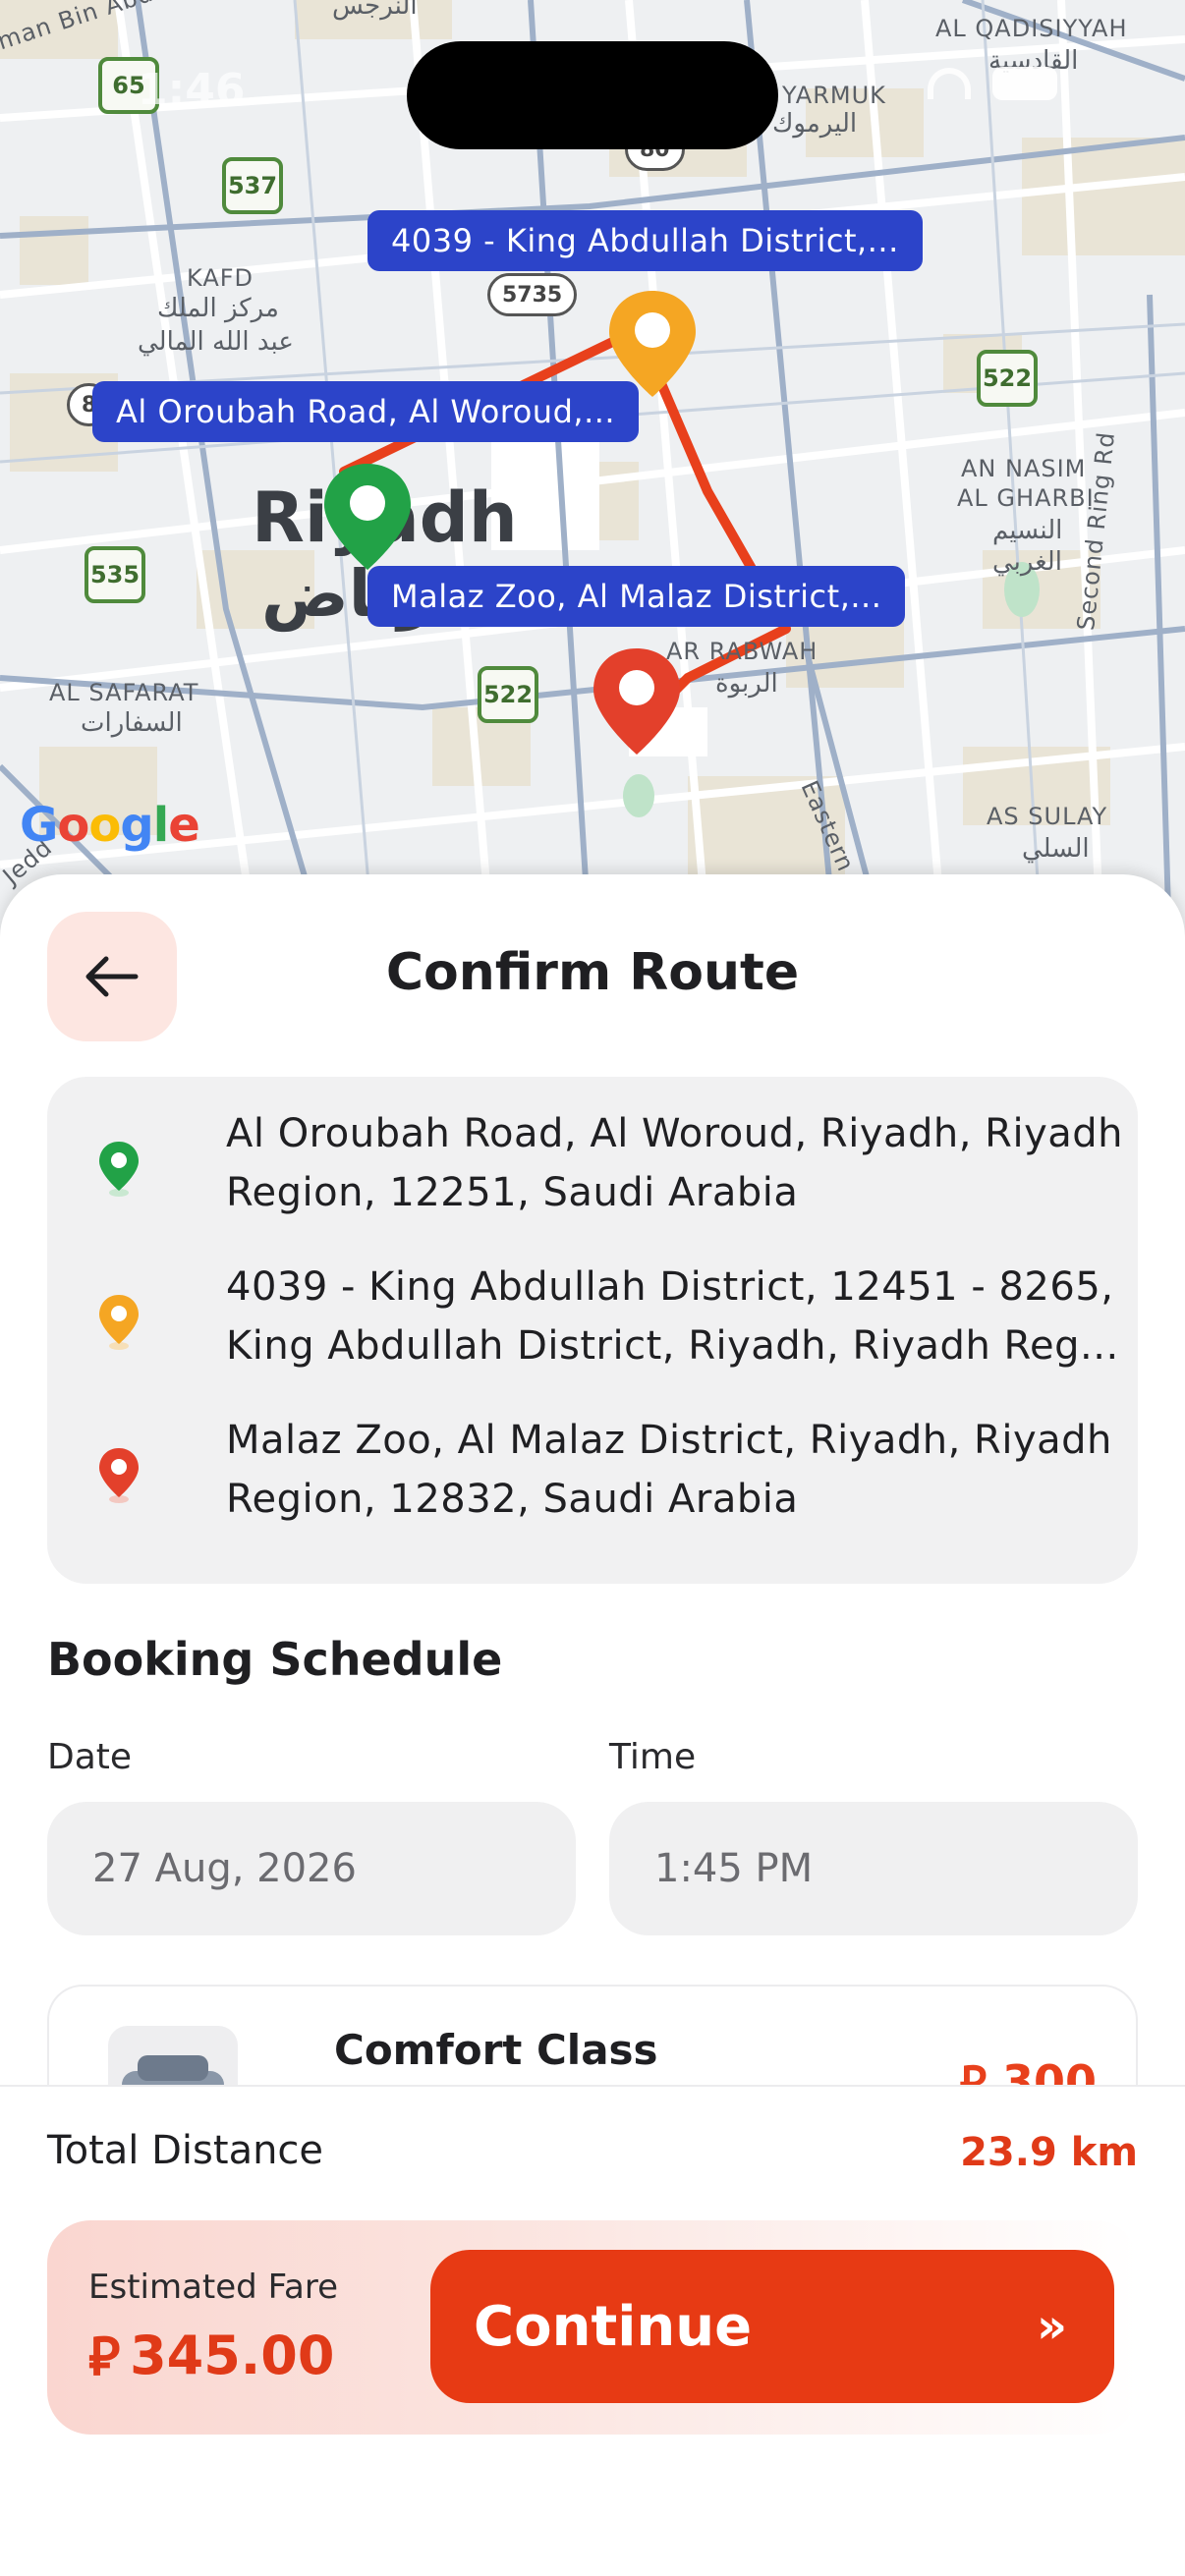  I want to click on total-distance-value: 23.9 km, so click(1049, 2152).